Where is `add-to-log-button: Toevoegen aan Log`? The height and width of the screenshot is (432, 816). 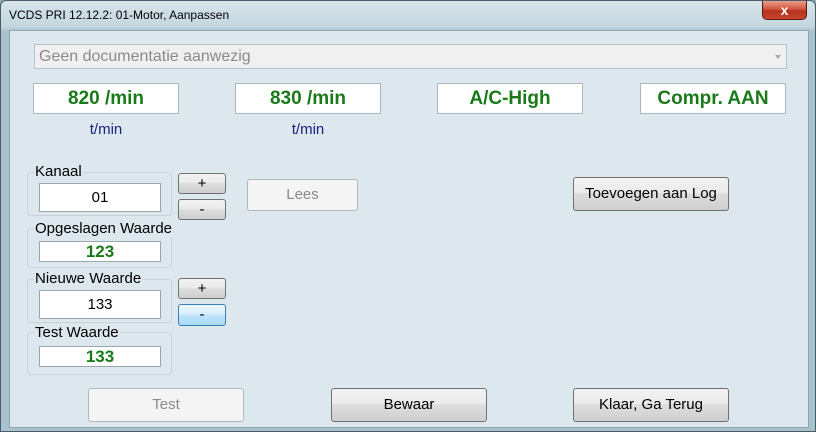
add-to-log-button: Toevoegen aan Log is located at coordinates (651, 194).